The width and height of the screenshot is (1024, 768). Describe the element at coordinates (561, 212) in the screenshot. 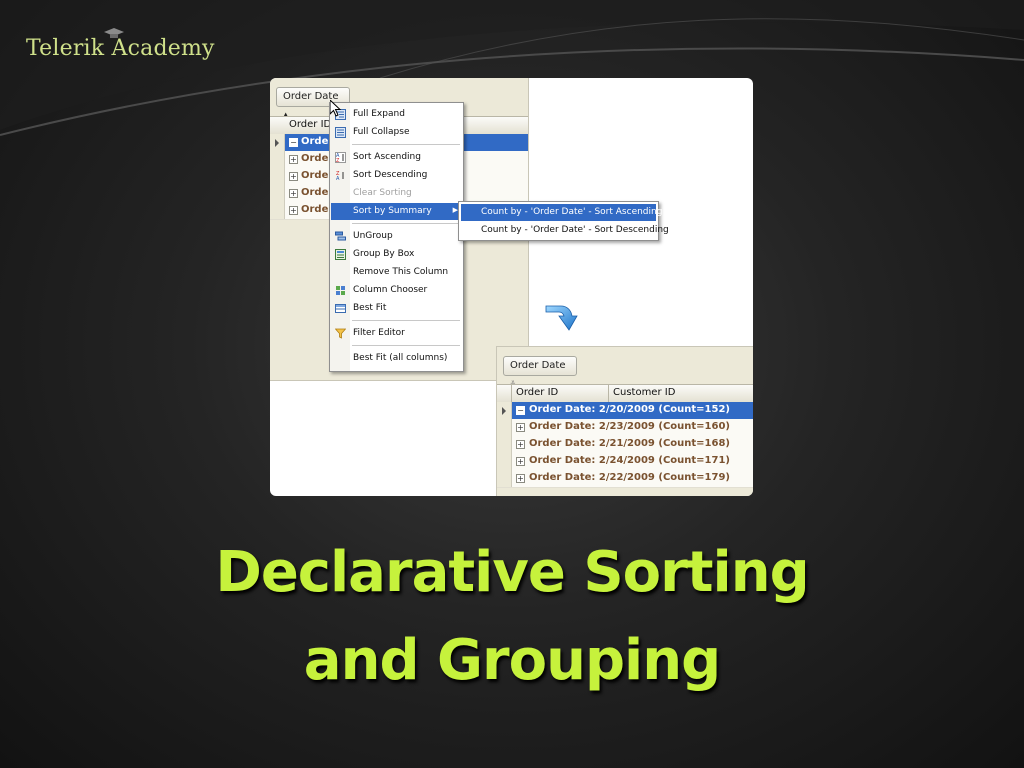

I see `submenu-item-count-sort-ascending: Count by - 'Order Date' - Sort Ascending` at that location.